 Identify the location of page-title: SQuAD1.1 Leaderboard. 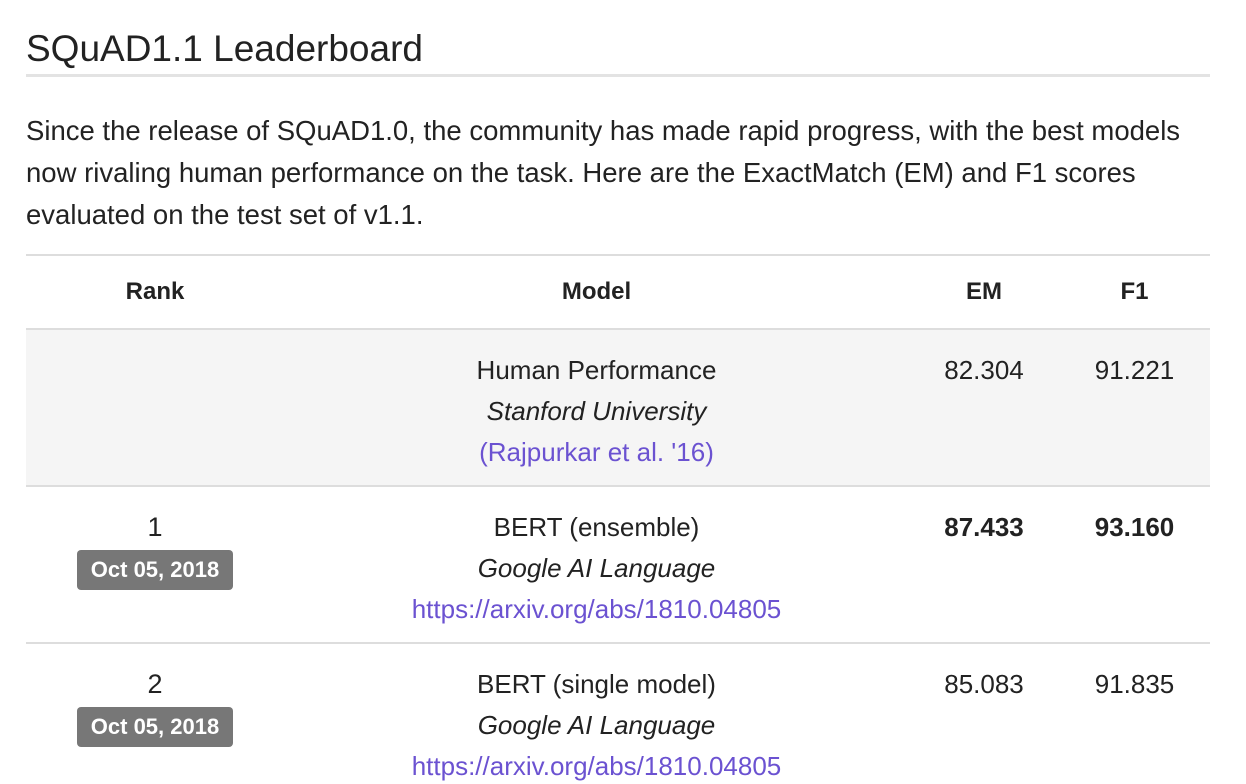
(224, 48).